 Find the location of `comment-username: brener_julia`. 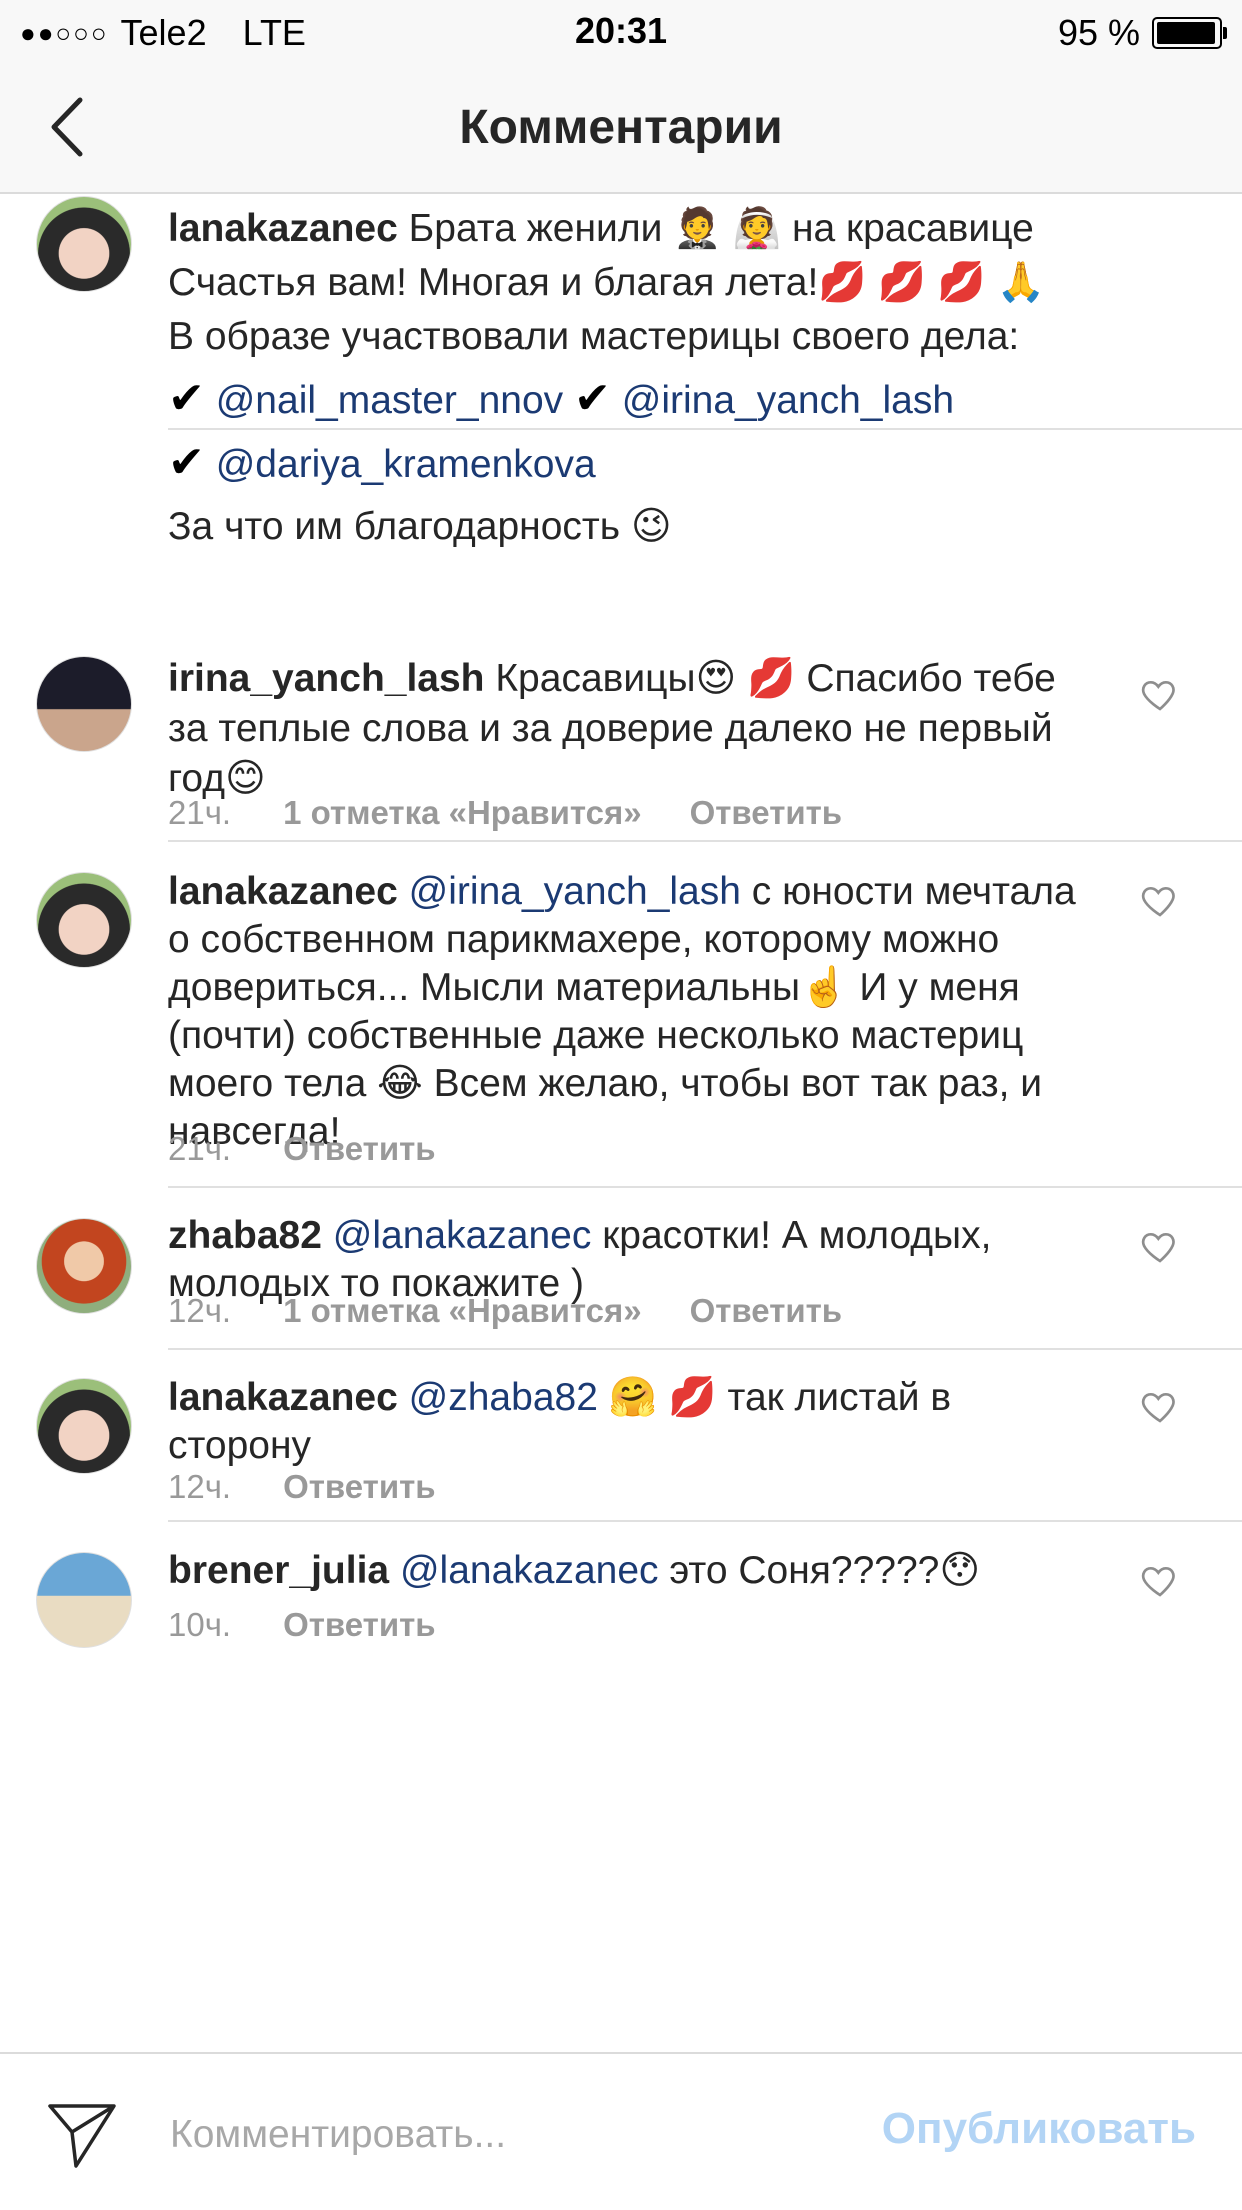

comment-username: brener_julia is located at coordinates (278, 1570).